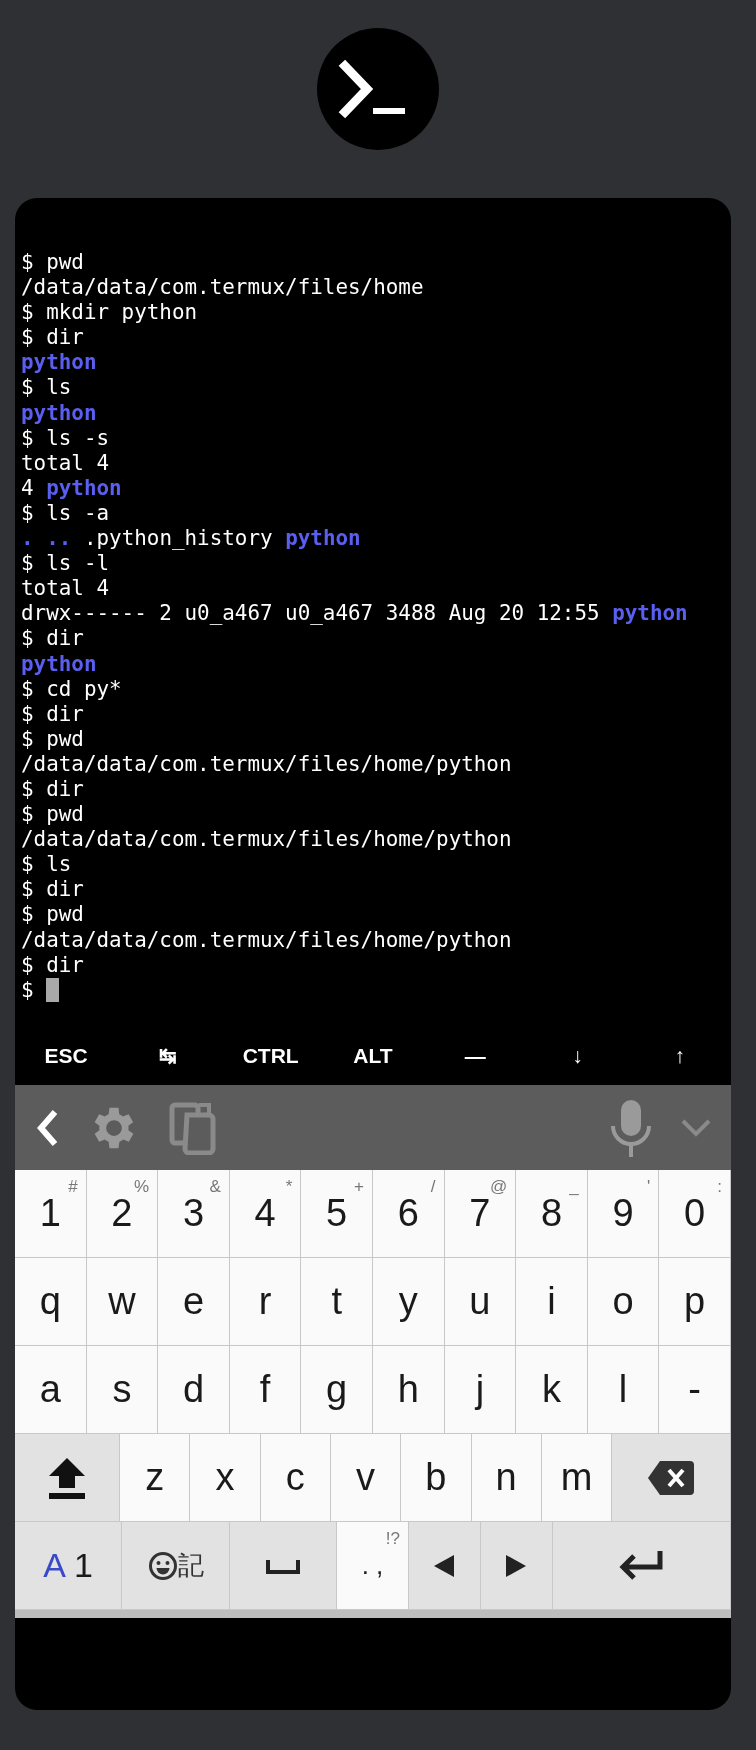 The image size is (756, 1750). Describe the element at coordinates (51, 1214) in the screenshot. I see `keyboard-key: 1 #` at that location.